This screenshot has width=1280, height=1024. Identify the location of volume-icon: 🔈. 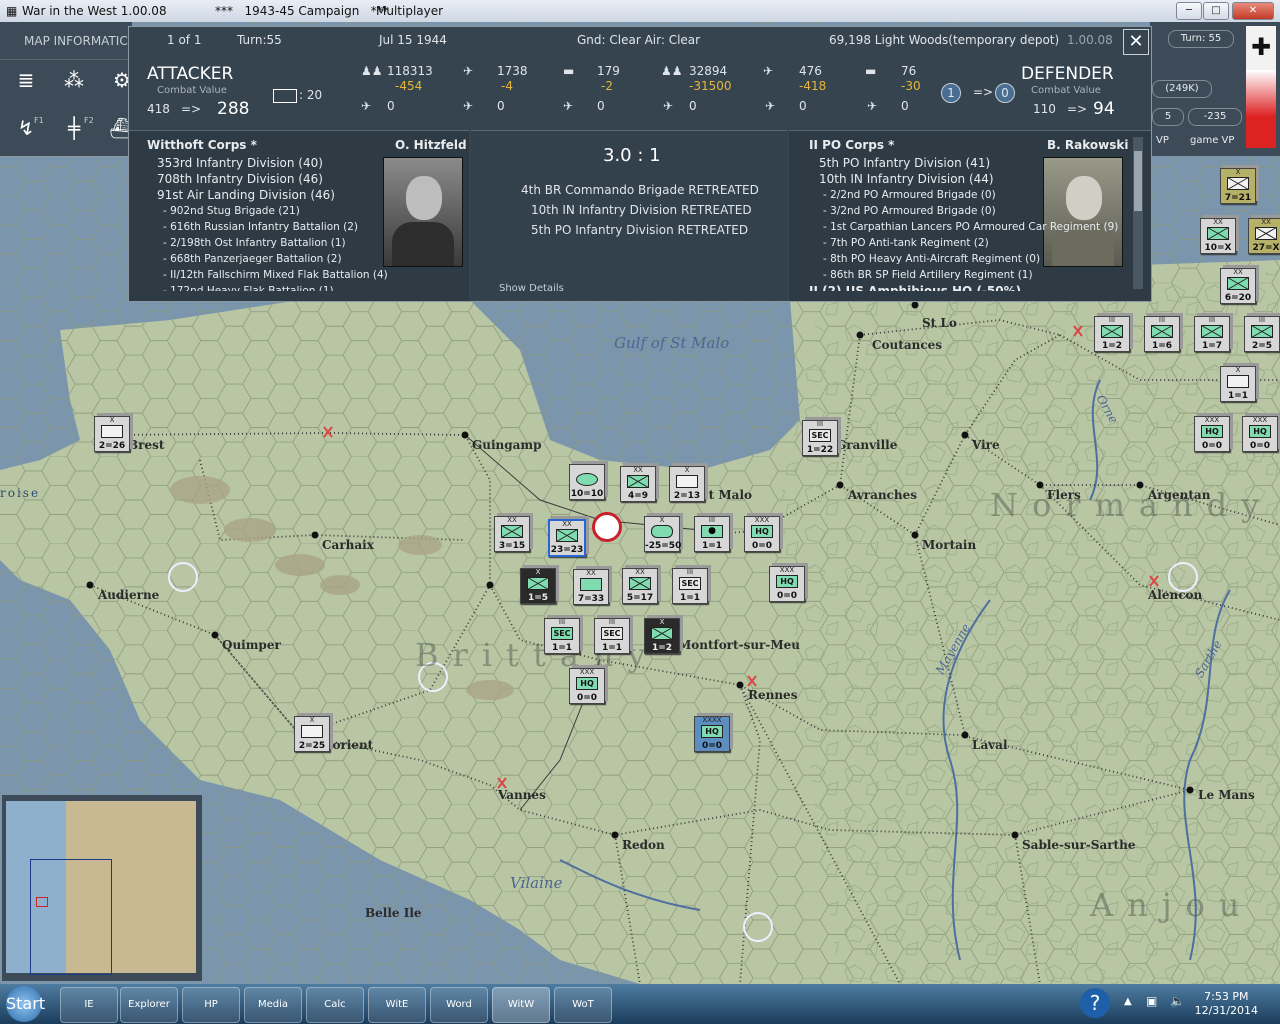
(1177, 1001).